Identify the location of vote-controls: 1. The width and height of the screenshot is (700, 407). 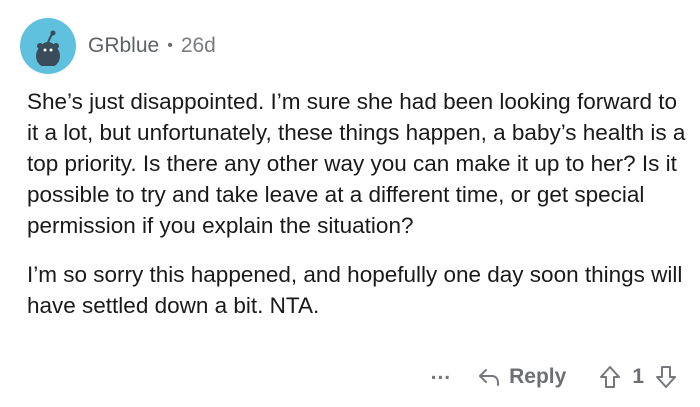
(638, 377).